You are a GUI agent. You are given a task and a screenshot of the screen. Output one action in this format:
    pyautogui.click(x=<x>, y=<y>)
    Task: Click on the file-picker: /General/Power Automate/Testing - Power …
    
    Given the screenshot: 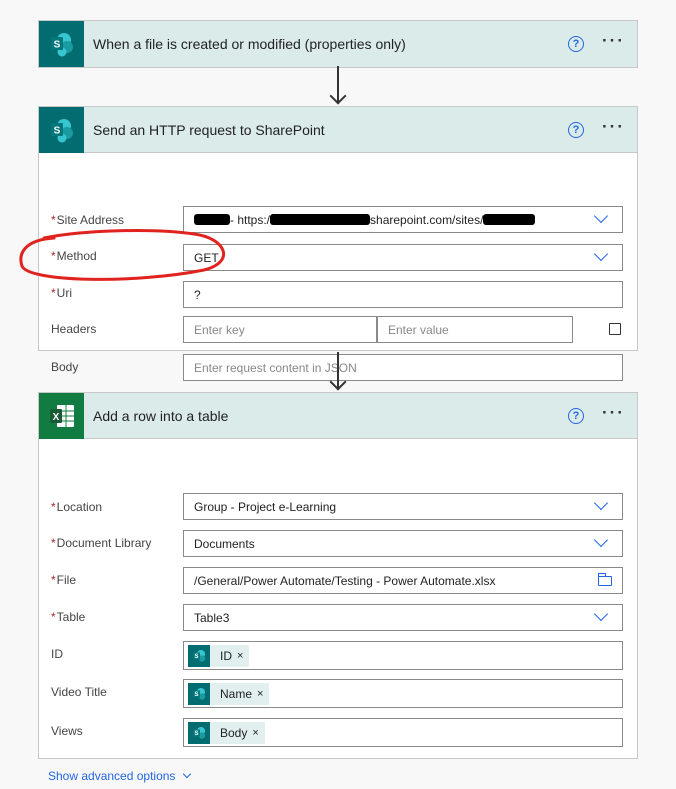 What is the action you would take?
    pyautogui.click(x=403, y=580)
    